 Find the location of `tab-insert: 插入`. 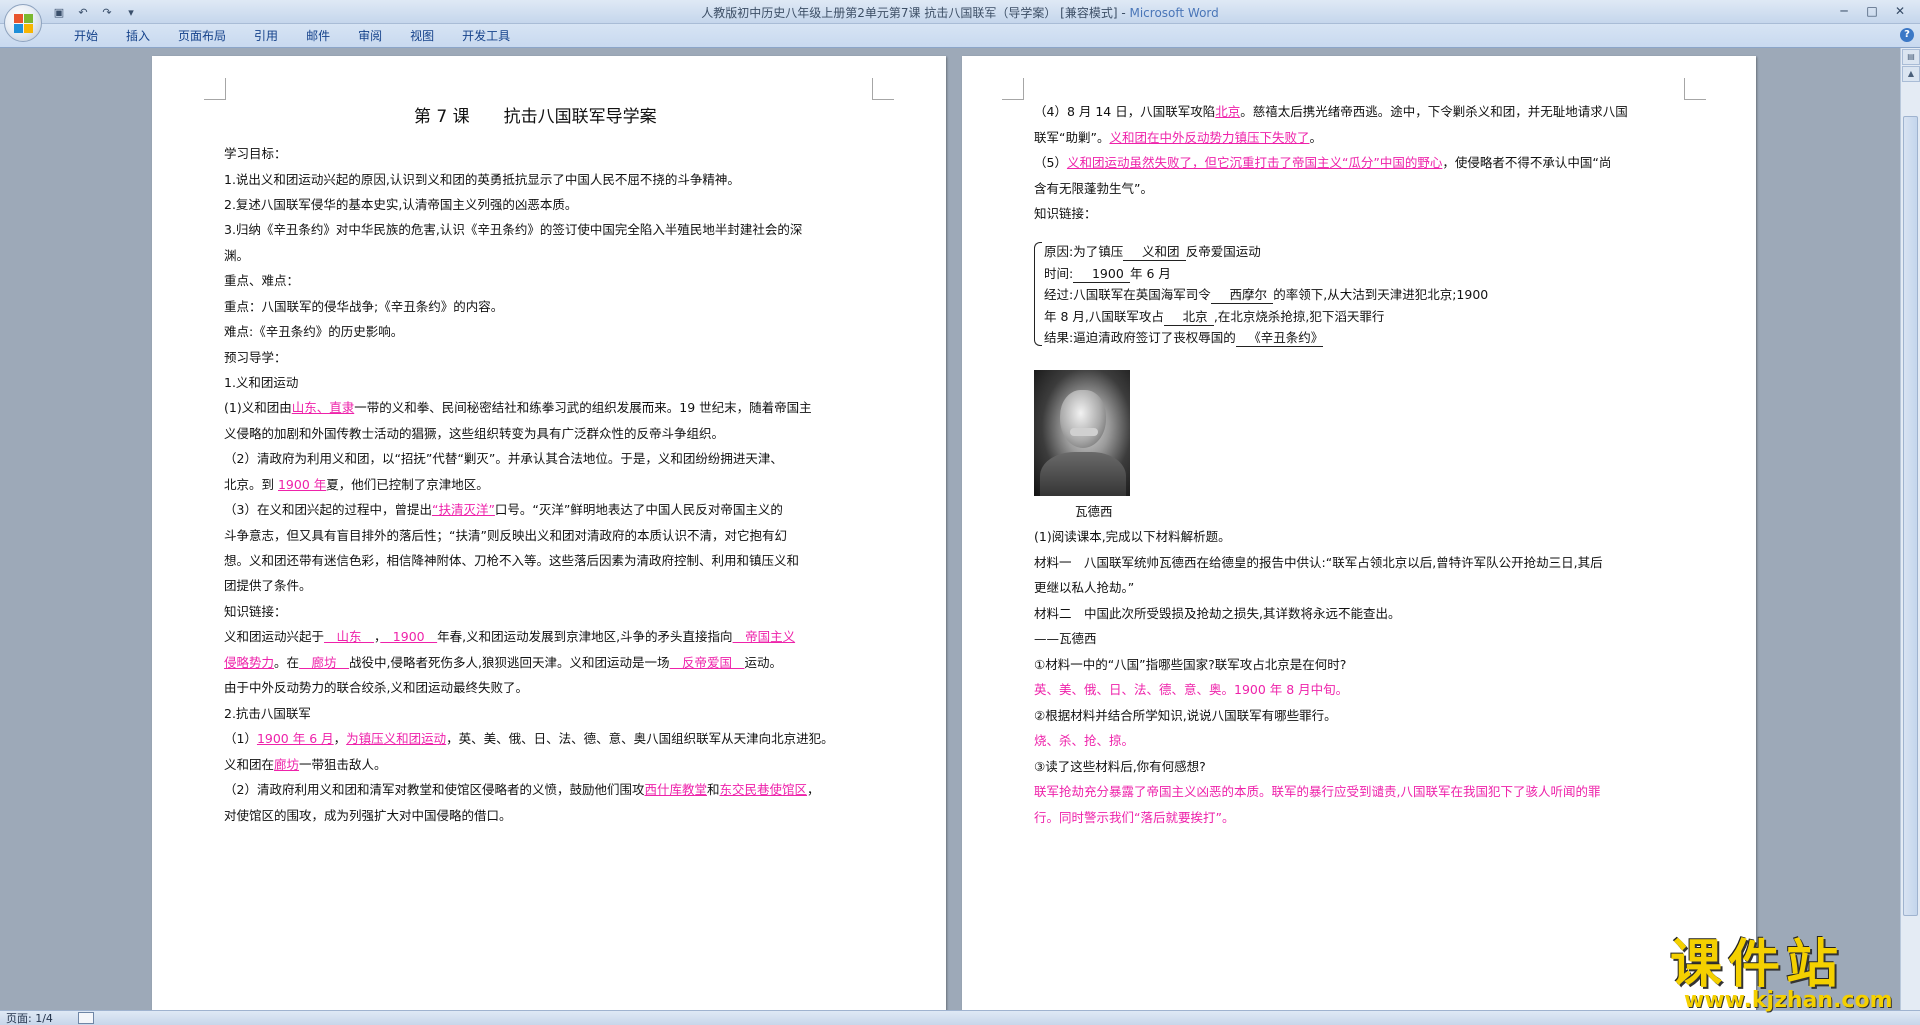

tab-insert: 插入 is located at coordinates (138, 37).